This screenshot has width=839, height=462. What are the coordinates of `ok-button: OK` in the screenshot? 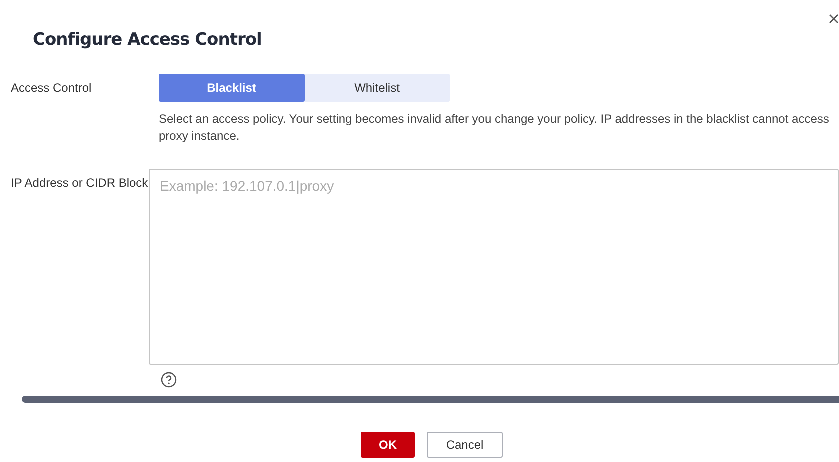 It's located at (388, 445).